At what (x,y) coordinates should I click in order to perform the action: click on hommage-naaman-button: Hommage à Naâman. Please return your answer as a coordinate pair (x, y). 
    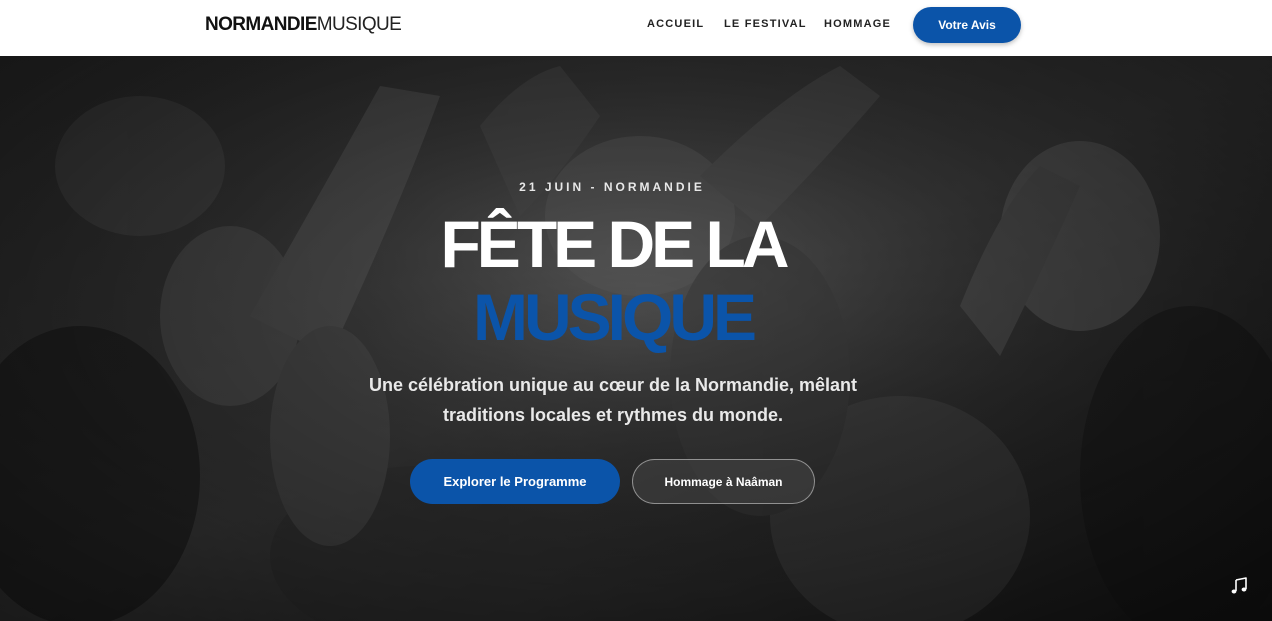
    Looking at the image, I should click on (723, 481).